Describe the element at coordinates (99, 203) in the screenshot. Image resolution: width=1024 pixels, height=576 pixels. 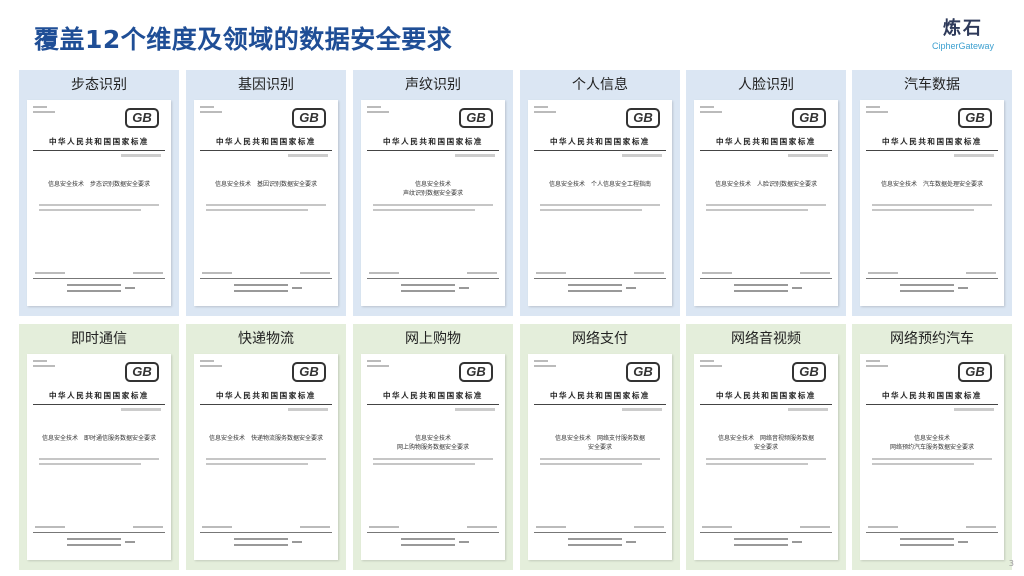
I see `standard-document-cover: GB 中华人民共和国国家标准 信息安全技术 步态识别数据安全要求` at that location.